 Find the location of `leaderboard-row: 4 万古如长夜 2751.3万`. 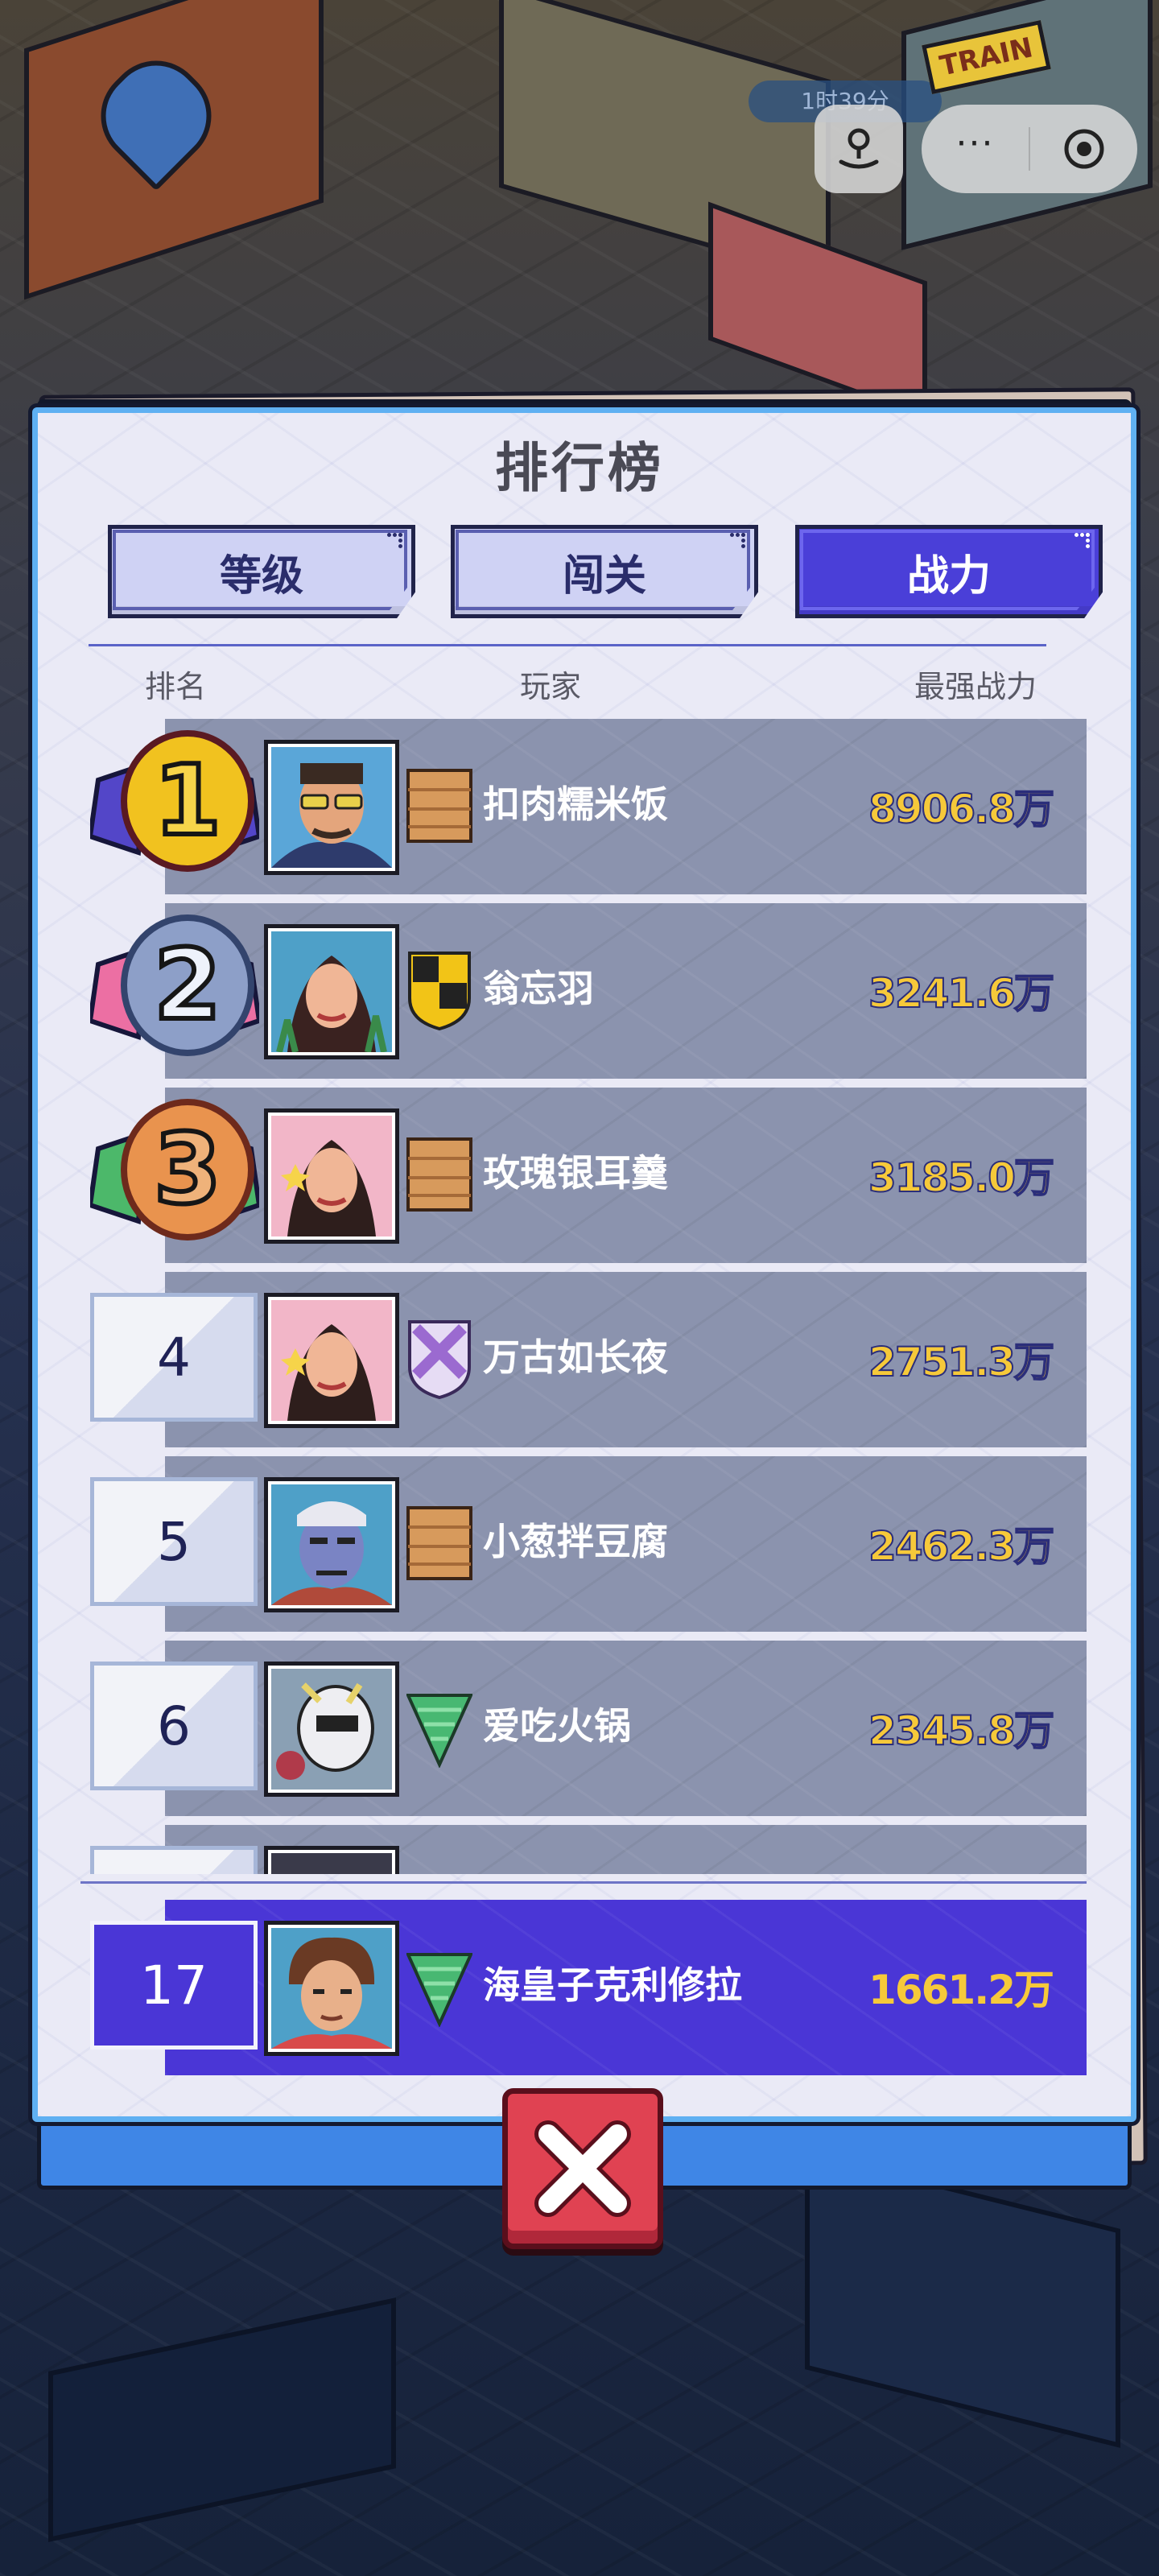

leaderboard-row: 4 万古如长夜 2751.3万 is located at coordinates (583, 1359).